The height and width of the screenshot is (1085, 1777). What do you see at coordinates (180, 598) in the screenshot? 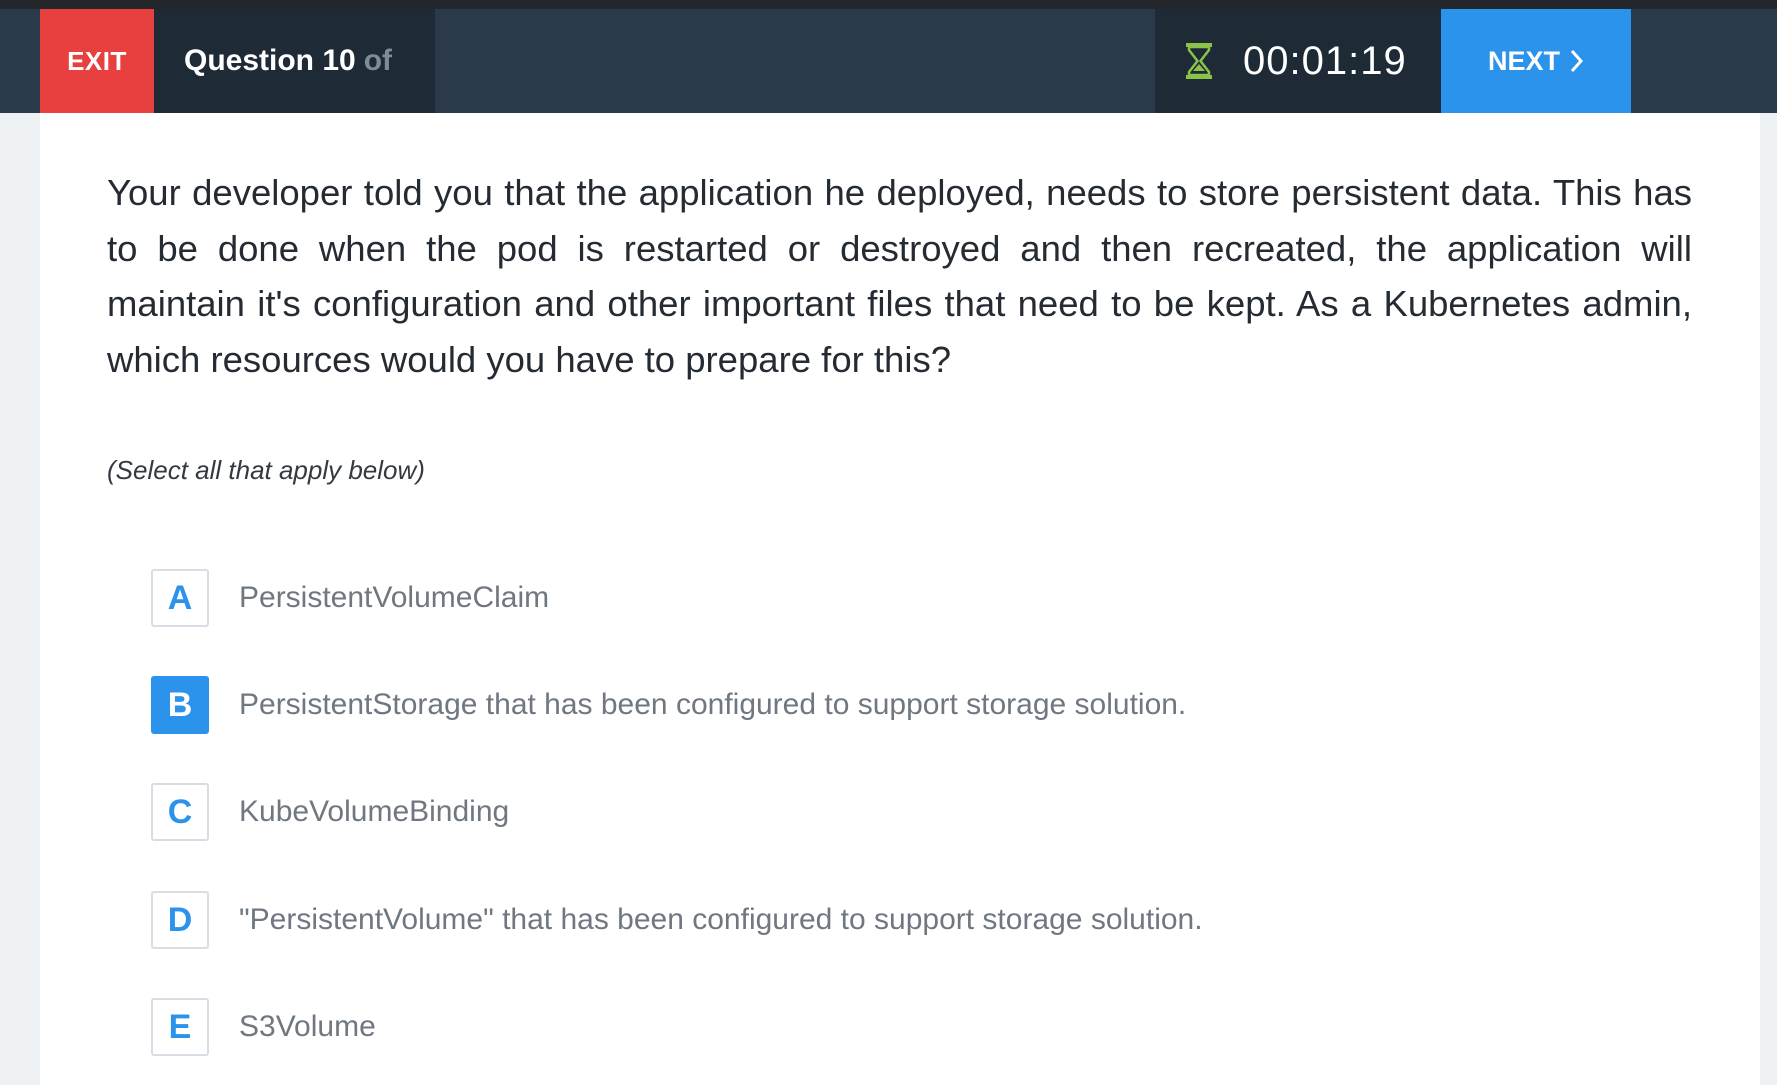
I see `option-letter: A` at bounding box center [180, 598].